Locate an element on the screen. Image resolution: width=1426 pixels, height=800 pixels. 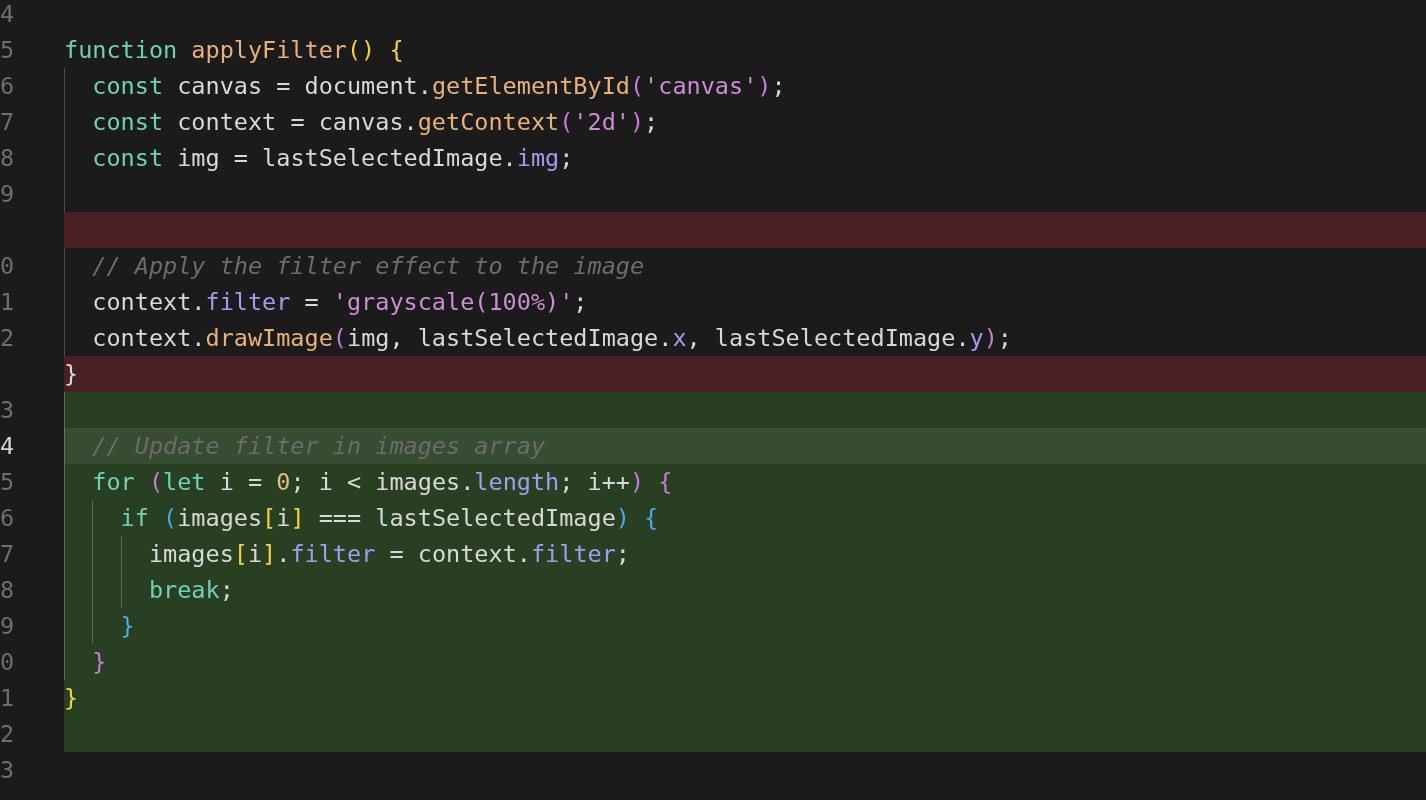
code-line: images[i].filter = context.filter; is located at coordinates (347, 554).